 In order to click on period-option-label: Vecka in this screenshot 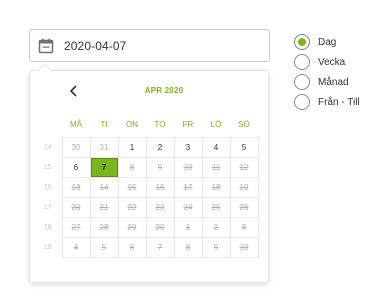, I will do `click(332, 62)`.